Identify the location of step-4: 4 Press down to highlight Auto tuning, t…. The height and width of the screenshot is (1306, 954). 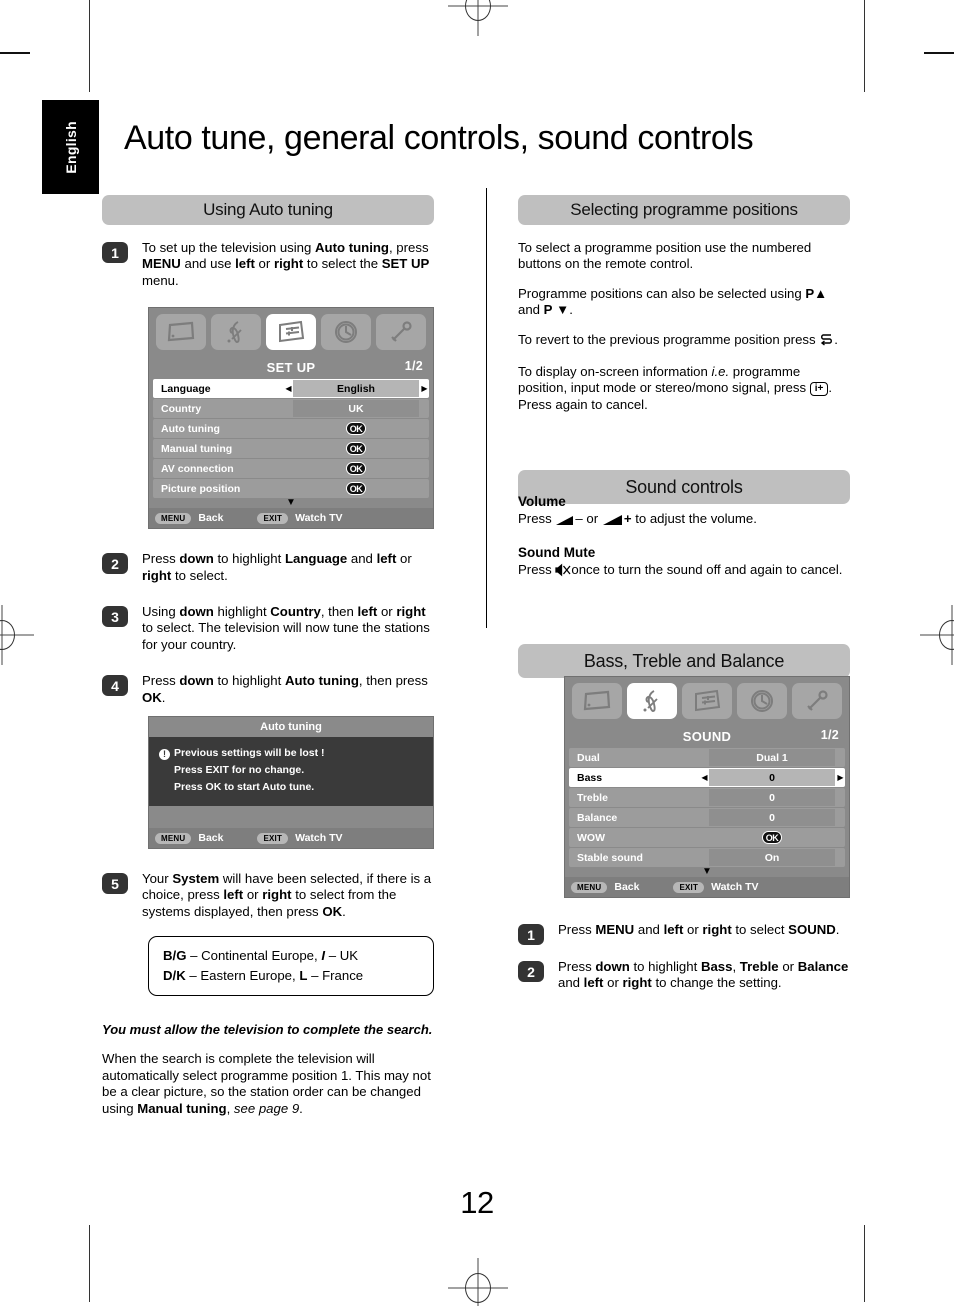
(268, 689).